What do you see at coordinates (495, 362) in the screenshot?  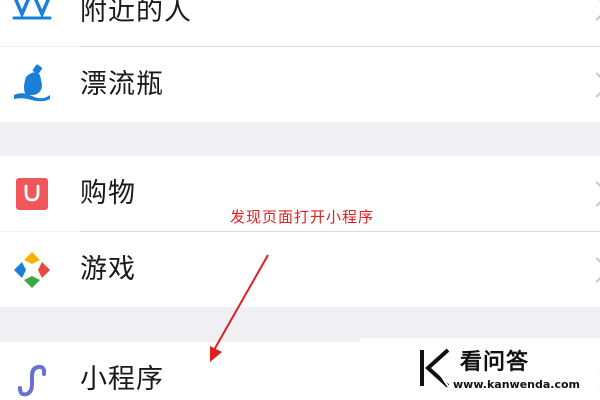 I see `watermark-title: 看问答` at bounding box center [495, 362].